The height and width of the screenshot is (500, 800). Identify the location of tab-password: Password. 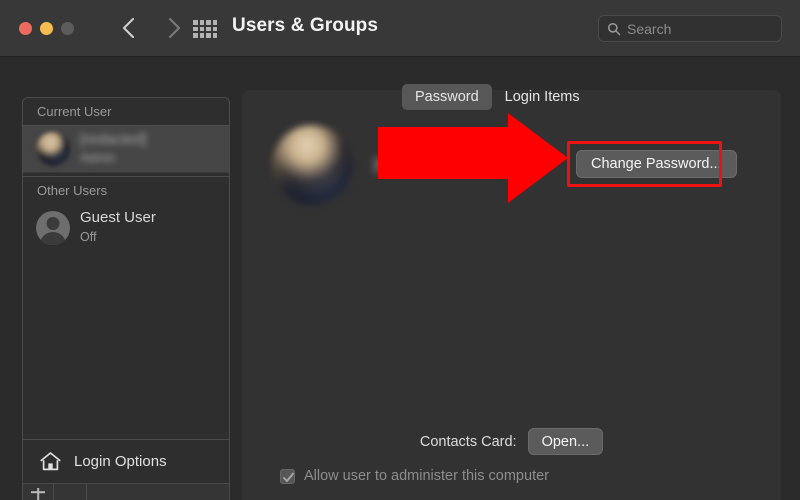
(447, 97).